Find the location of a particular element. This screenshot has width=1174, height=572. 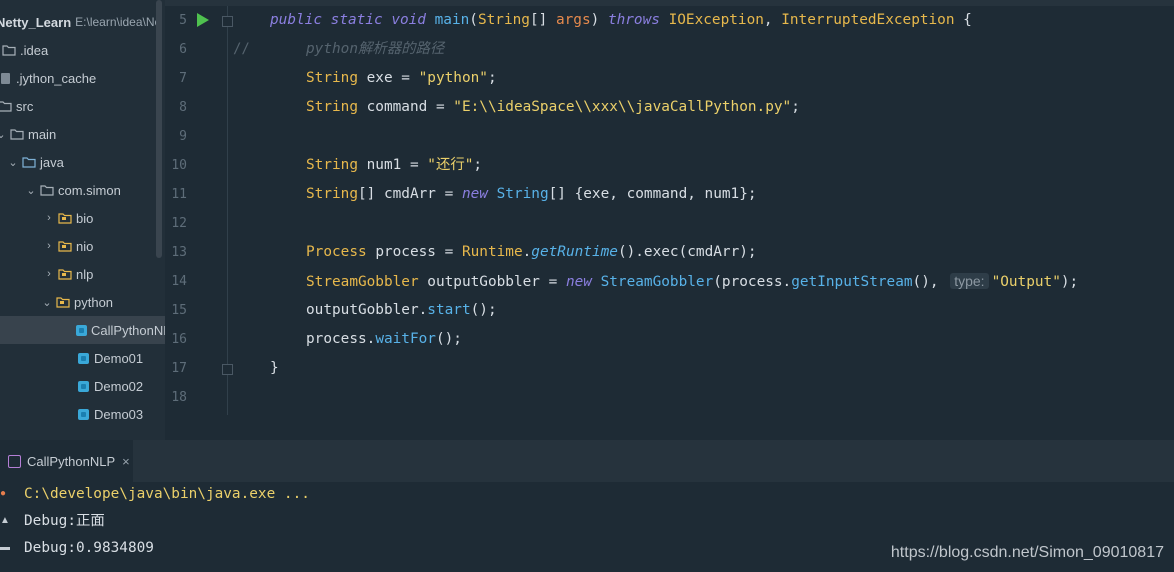

tree-item-src: src is located at coordinates (82, 106).